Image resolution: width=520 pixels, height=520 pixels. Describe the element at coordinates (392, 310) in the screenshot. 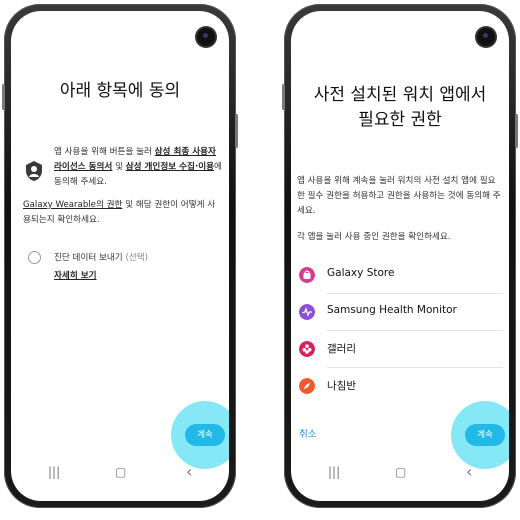

I see `app-name: Samsung Health Monitor` at that location.